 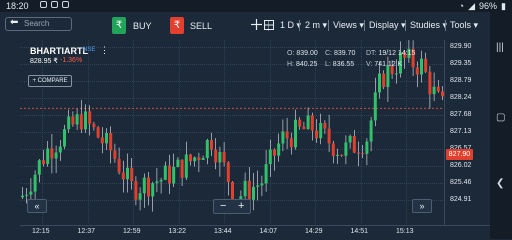 I want to click on clock: 18:20, so click(x=17, y=6).